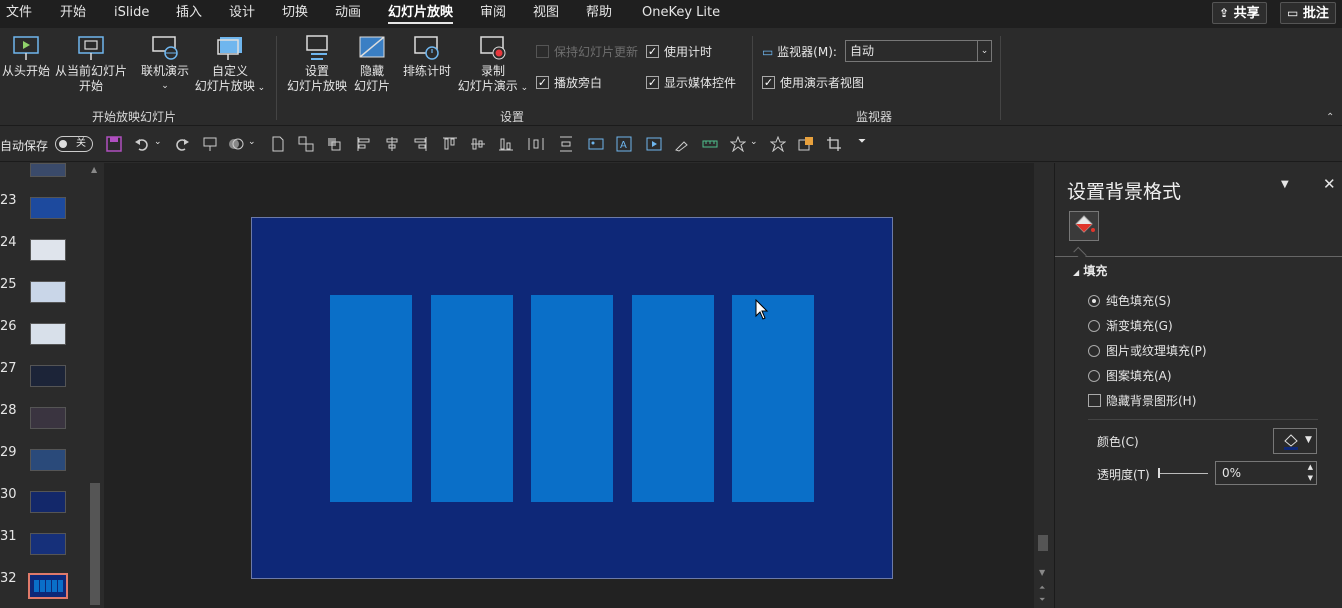 This screenshot has width=1342, height=608. Describe the element at coordinates (1042, 600) in the screenshot. I see `next-slide-icon: ⏷` at that location.